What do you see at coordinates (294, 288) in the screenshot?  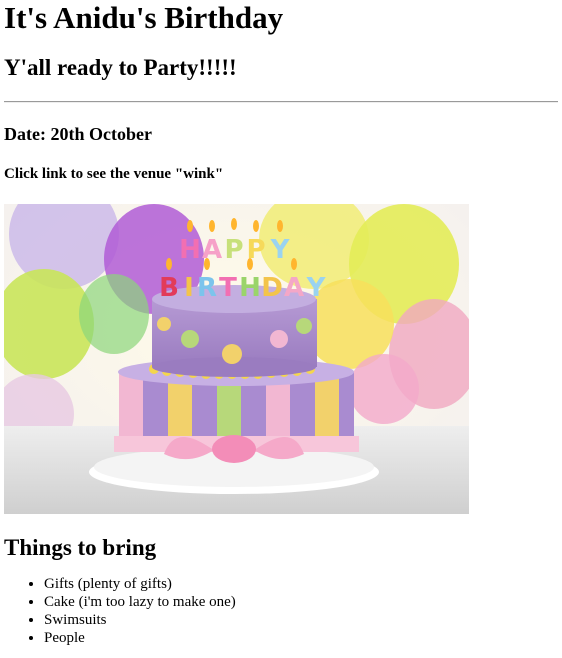 I see `svg-text: A` at bounding box center [294, 288].